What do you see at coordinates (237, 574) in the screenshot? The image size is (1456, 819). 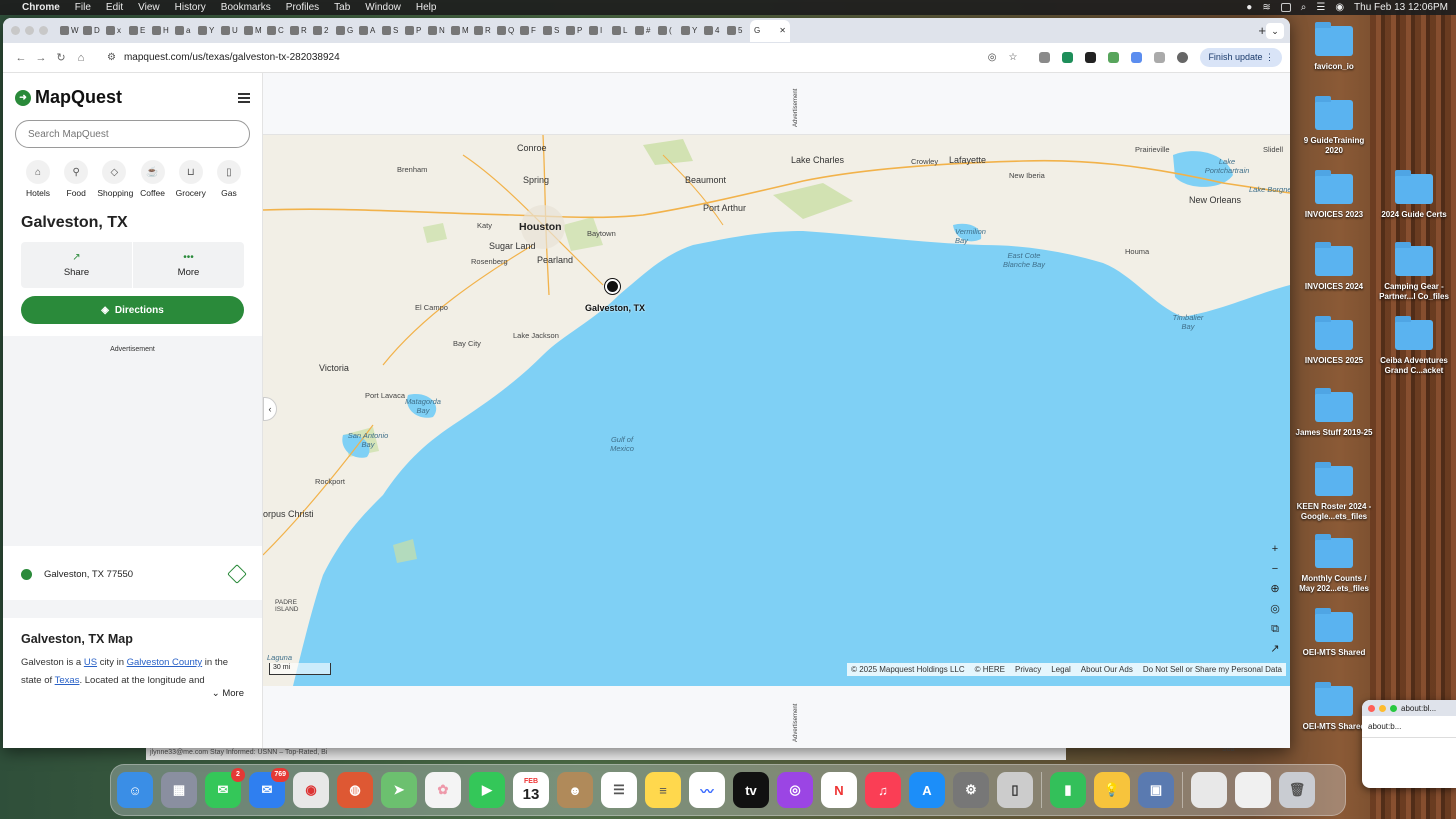 I see `directions-arrow-icon` at bounding box center [237, 574].